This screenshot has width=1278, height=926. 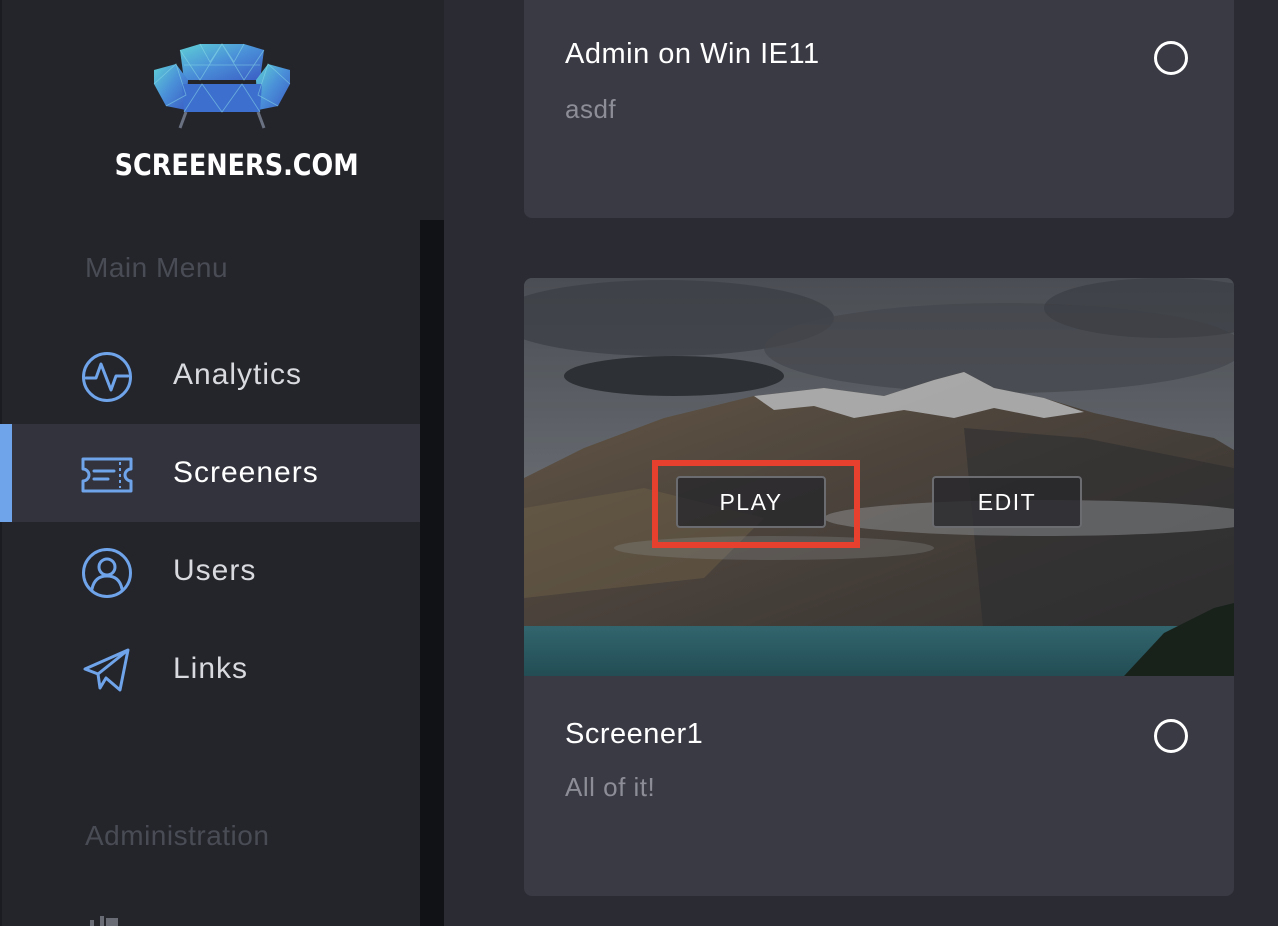 I want to click on settings-icon, so click(x=104, y=921).